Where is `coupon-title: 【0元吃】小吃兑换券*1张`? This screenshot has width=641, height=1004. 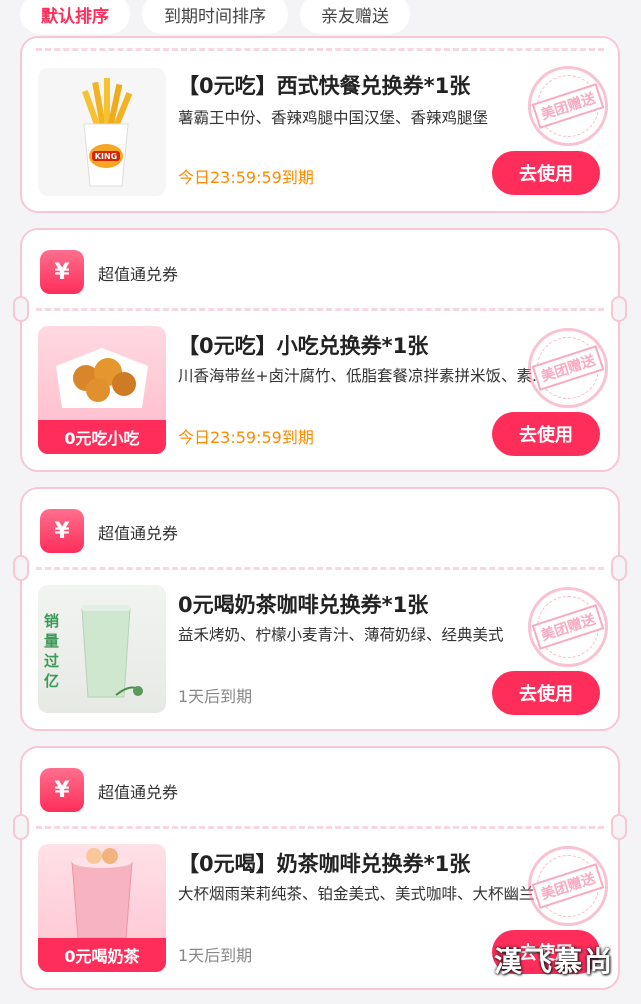 coupon-title: 【0元吃】小吃兑换券*1张 is located at coordinates (303, 346).